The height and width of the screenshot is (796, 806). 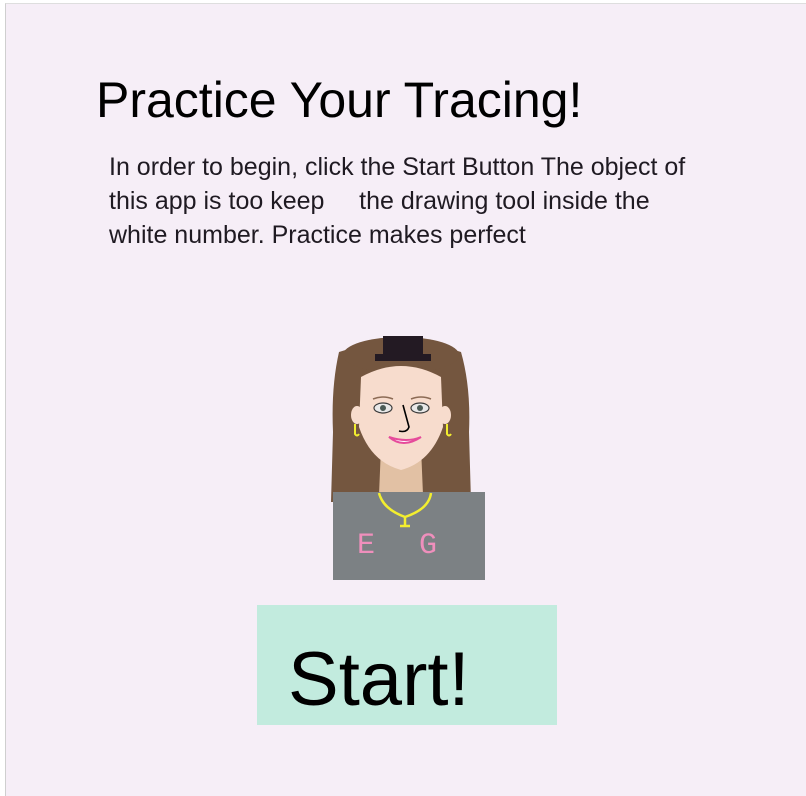 I want to click on avatar-shirt-letter-g: G, so click(x=428, y=546).